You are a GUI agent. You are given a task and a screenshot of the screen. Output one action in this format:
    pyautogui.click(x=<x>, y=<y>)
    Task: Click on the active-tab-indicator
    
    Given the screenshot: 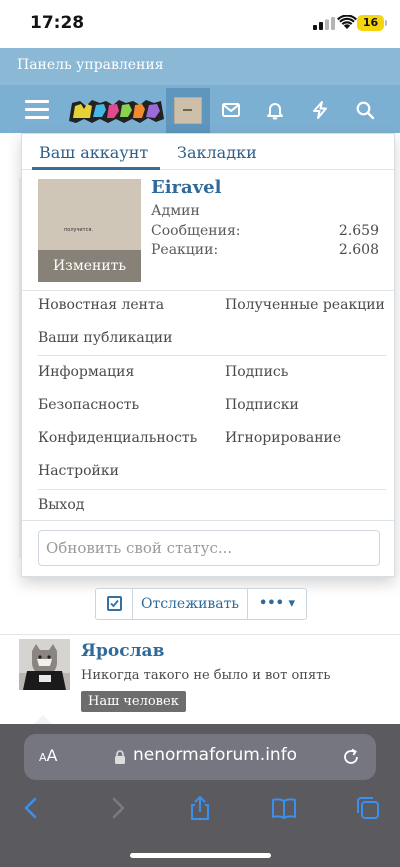 What is the action you would take?
    pyautogui.click(x=96, y=168)
    